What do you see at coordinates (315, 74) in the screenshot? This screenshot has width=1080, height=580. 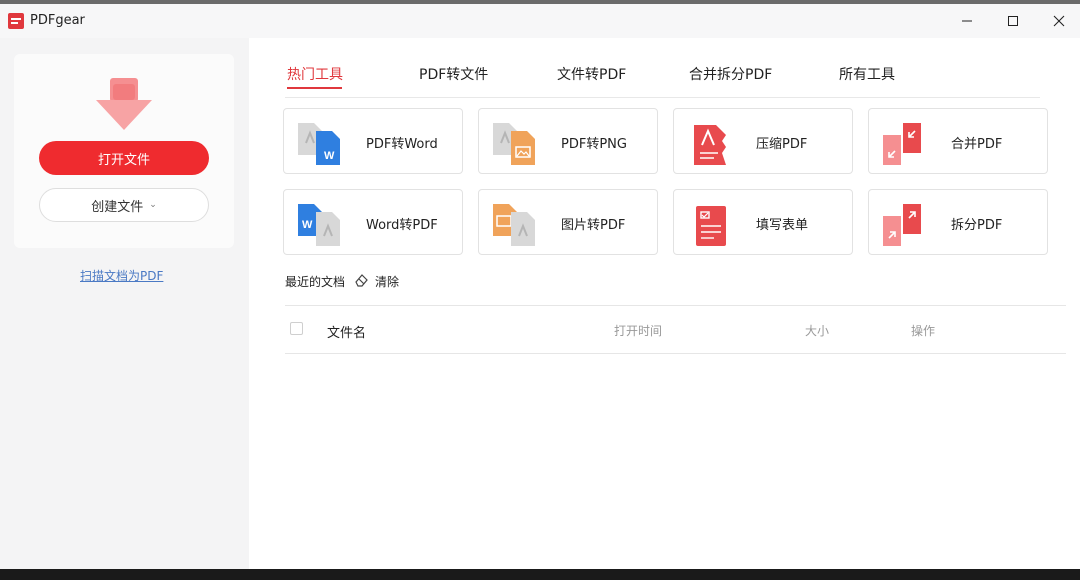 I see `tab-popular-tools: 热门工具` at bounding box center [315, 74].